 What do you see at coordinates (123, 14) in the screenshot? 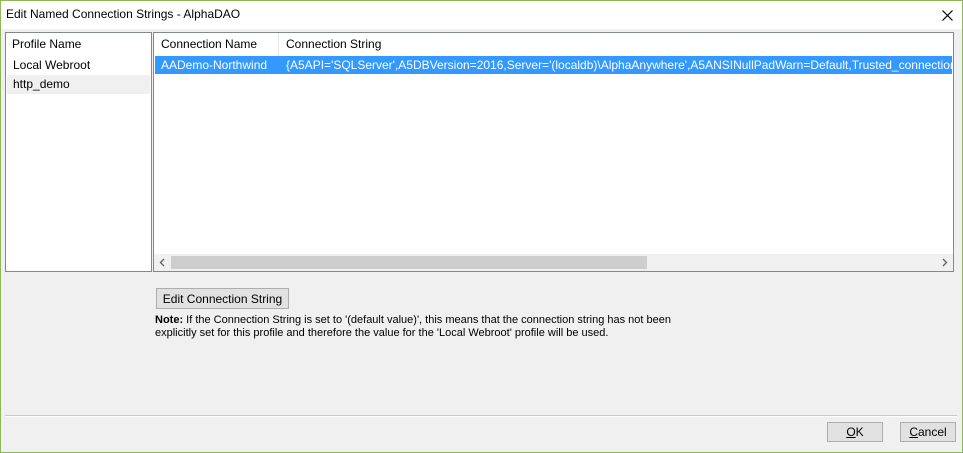
I see `window-title: Edit Named Connection Strings - AlphaDAO` at bounding box center [123, 14].